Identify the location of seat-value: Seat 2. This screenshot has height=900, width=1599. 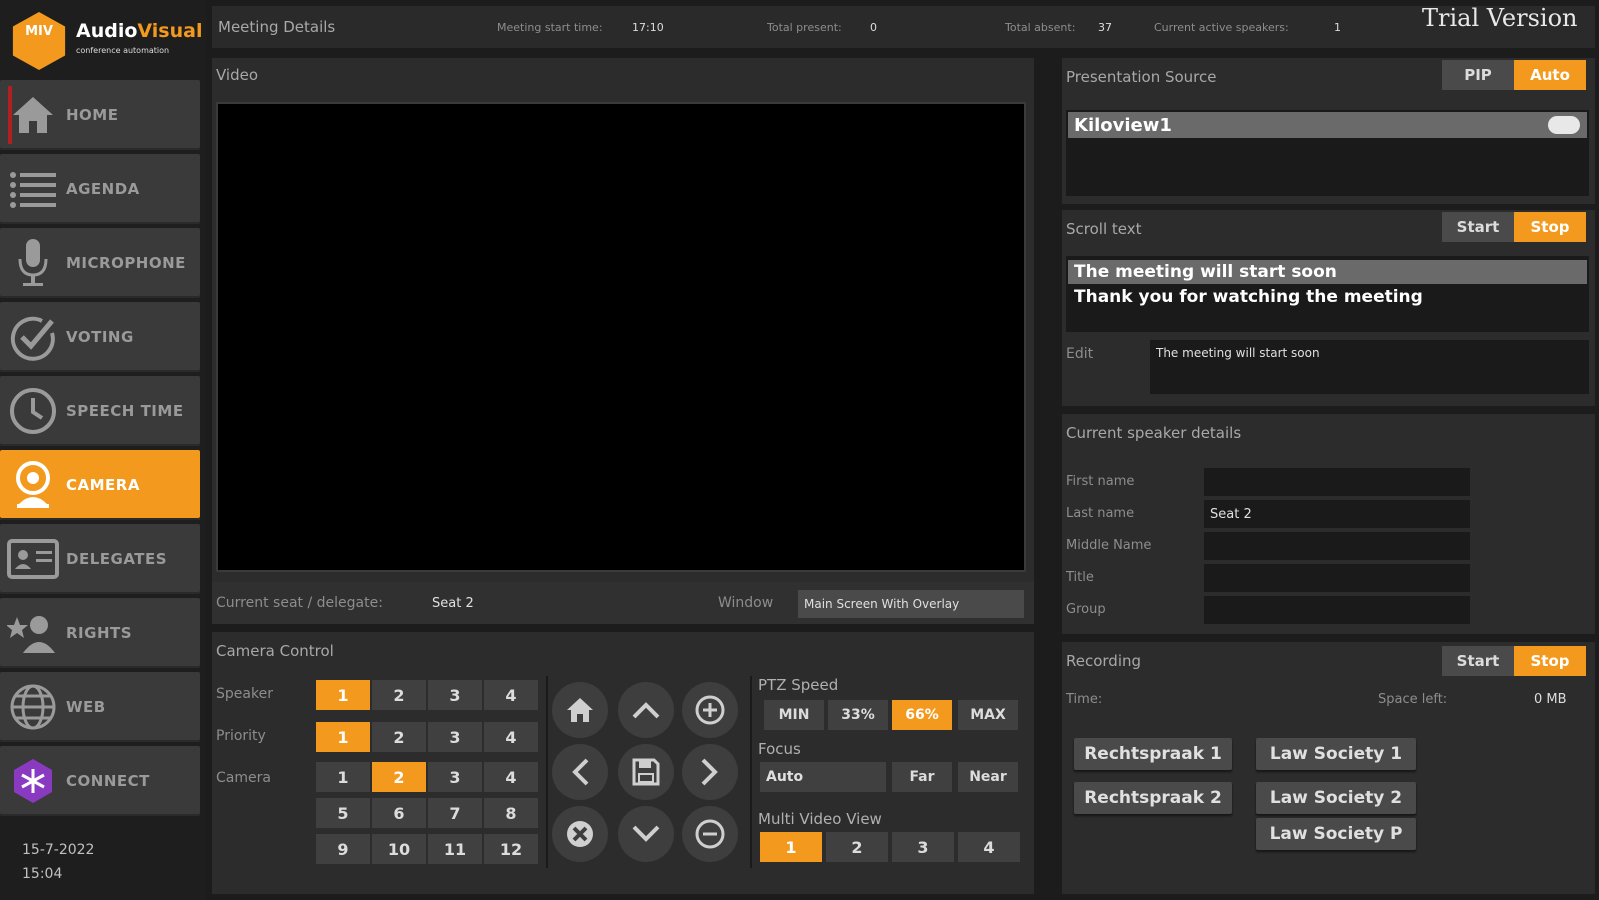
(453, 603).